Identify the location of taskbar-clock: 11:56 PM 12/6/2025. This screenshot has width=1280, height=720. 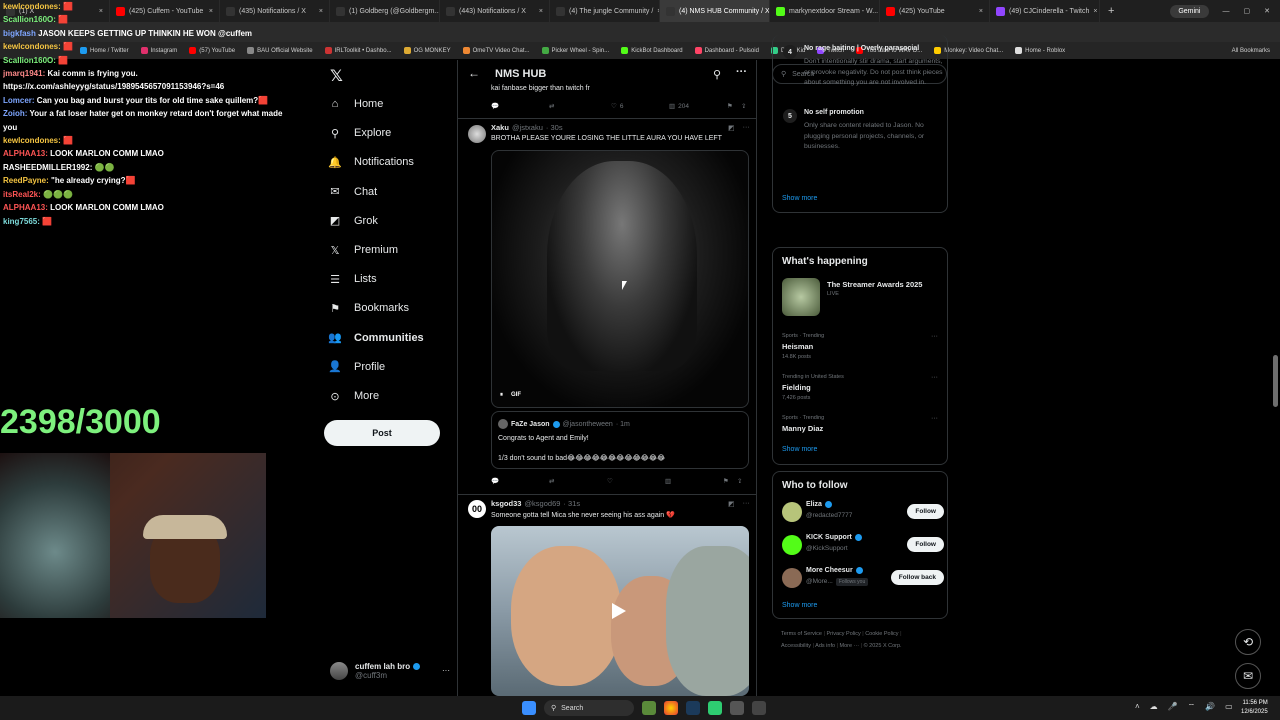
(1254, 708).